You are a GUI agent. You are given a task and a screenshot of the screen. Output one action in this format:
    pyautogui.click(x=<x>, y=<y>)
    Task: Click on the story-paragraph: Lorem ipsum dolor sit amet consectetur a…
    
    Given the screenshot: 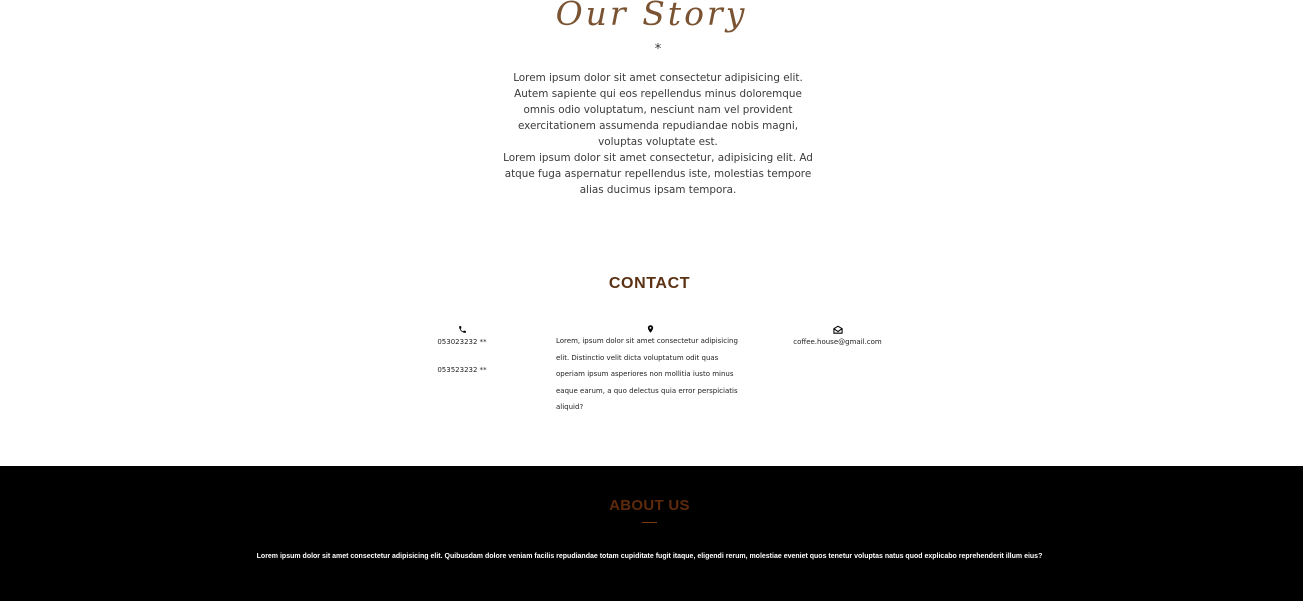 What is the action you would take?
    pyautogui.click(x=658, y=110)
    